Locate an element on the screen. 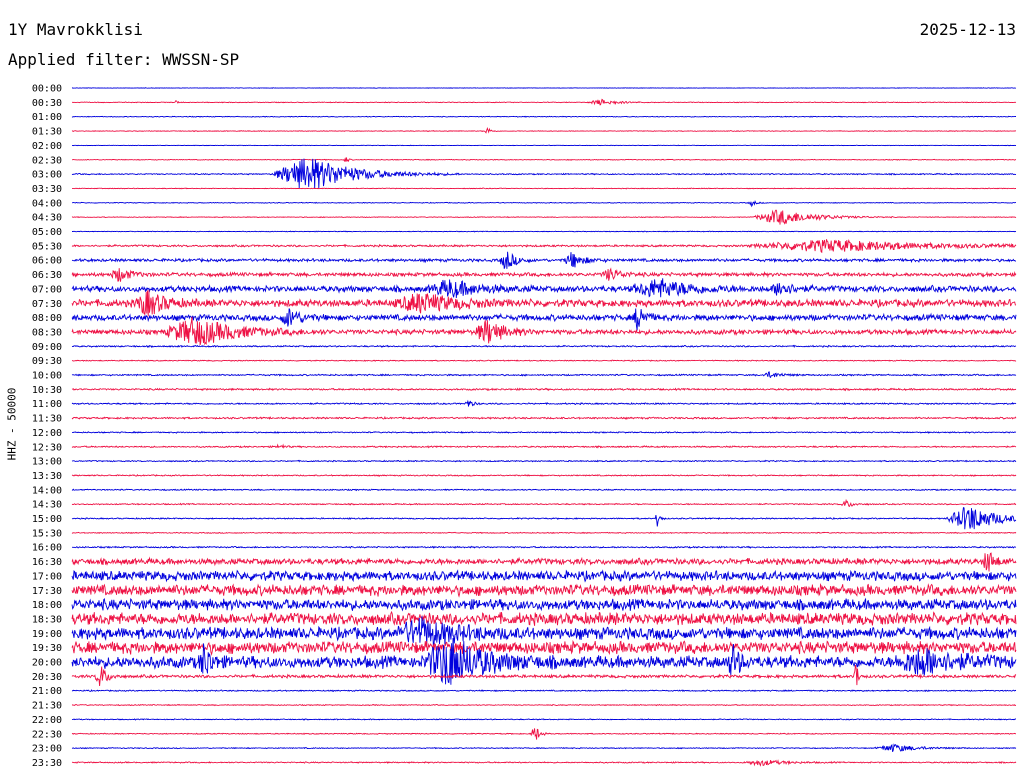 This screenshot has height=780, width=1024. row-time-label: 20:00 is located at coordinates (47, 663).